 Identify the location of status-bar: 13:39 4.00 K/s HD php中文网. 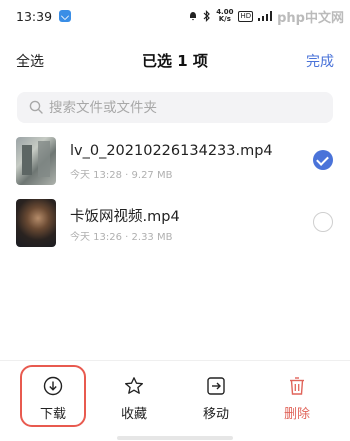
(175, 17).